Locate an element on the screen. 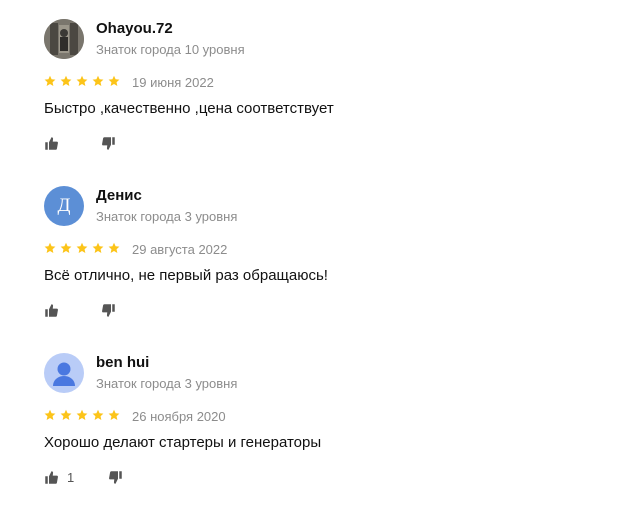  like-button: 1 is located at coordinates (59, 477).